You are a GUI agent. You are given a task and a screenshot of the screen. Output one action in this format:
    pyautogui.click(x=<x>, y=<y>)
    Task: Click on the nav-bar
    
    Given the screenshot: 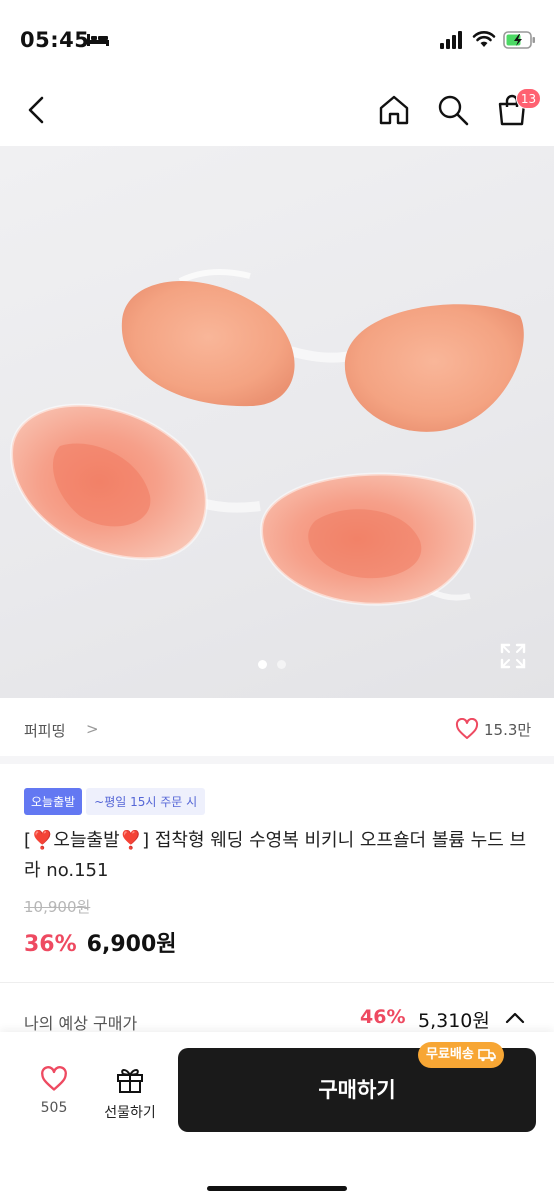 What is the action you would take?
    pyautogui.click(x=277, y=113)
    